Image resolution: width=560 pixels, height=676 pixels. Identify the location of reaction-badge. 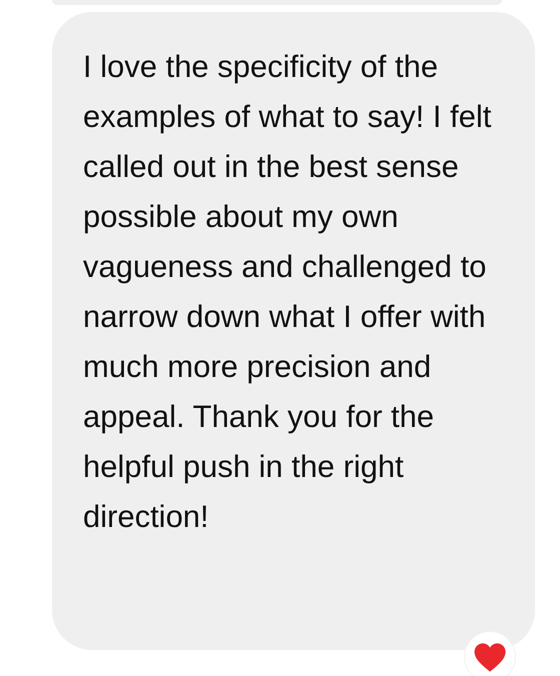
(490, 654).